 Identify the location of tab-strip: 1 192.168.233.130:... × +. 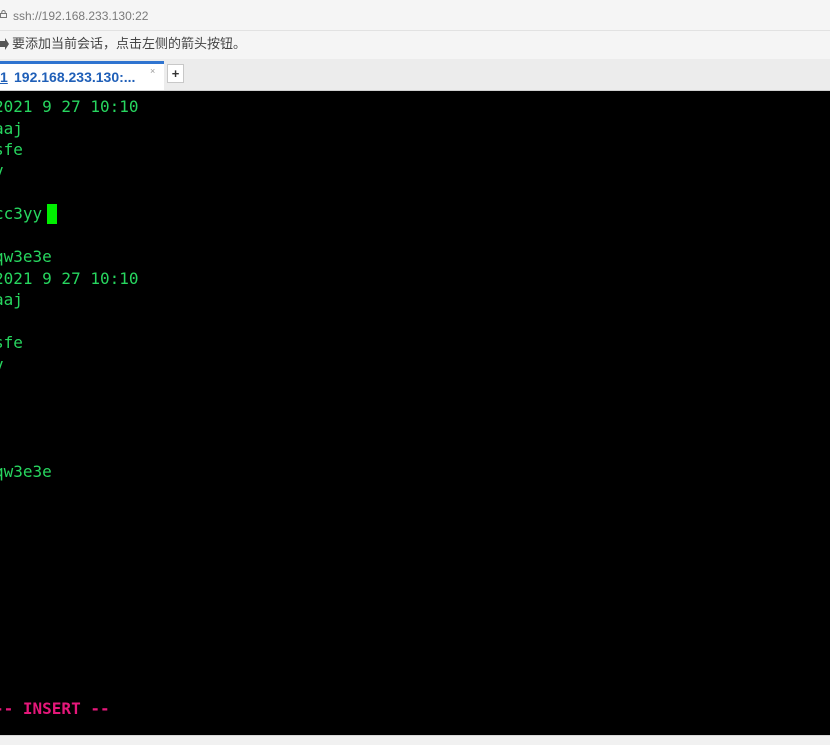
(415, 75).